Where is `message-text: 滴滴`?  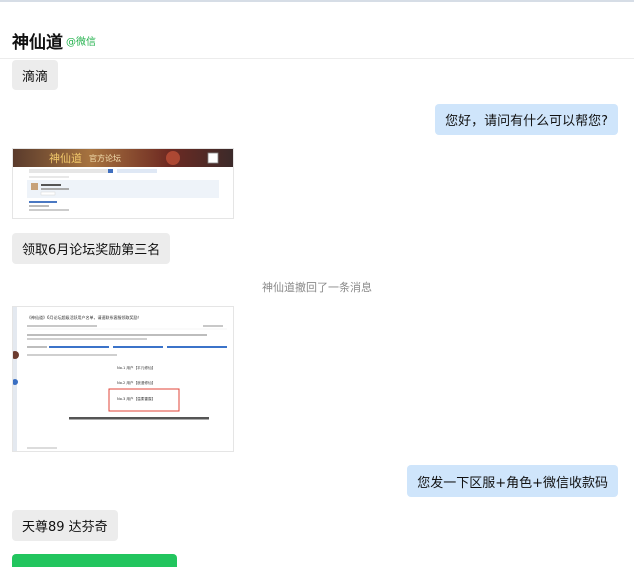
message-text: 滴滴 is located at coordinates (35, 77).